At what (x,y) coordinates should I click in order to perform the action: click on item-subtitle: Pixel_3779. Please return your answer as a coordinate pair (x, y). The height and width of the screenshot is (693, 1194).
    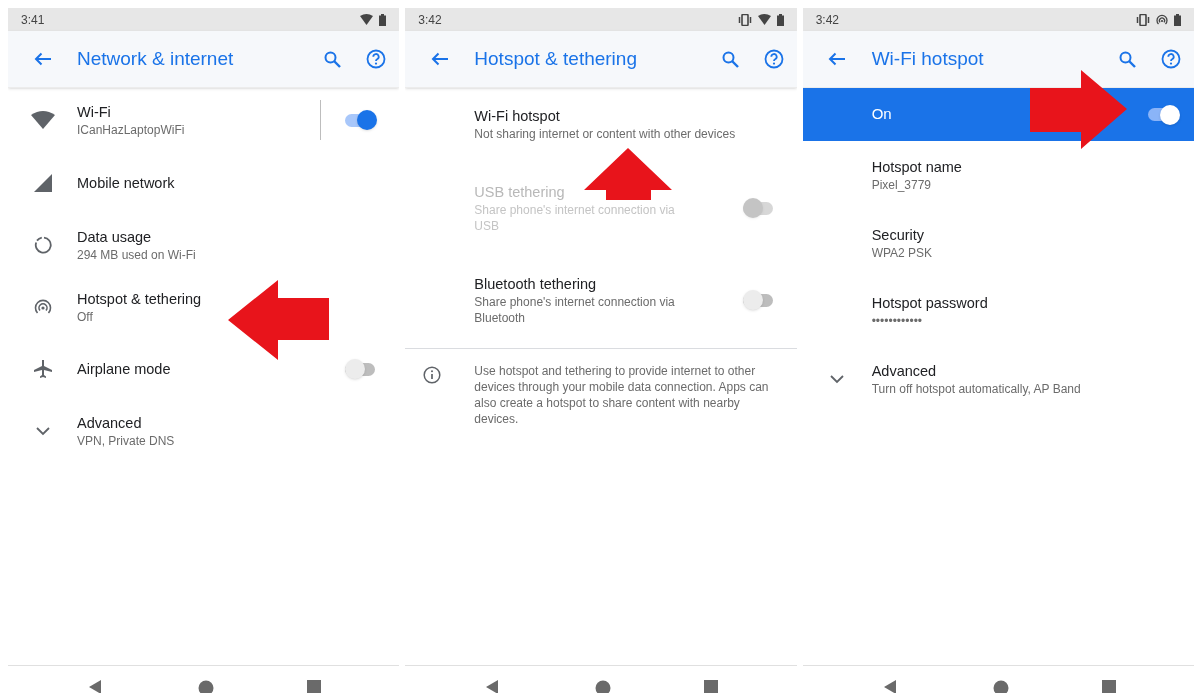
    Looking at the image, I should click on (902, 185).